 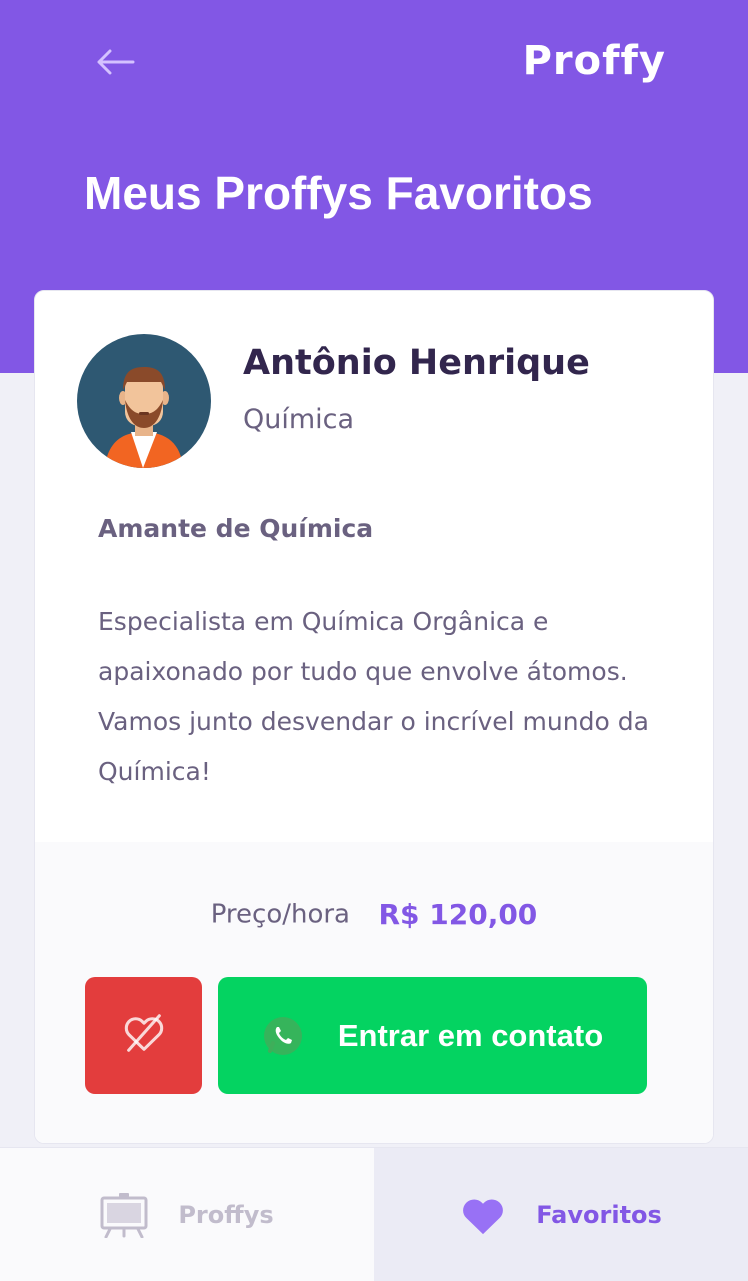 What do you see at coordinates (458, 914) in the screenshot?
I see `price-value: R$ 120,00` at bounding box center [458, 914].